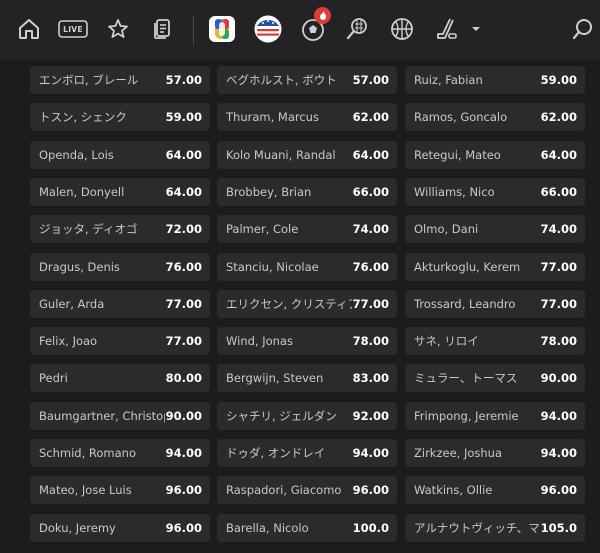 The image size is (600, 553). What do you see at coordinates (307, 527) in the screenshot?
I see `odds-selection-button: Barella, Nicolo 100.0` at bounding box center [307, 527].